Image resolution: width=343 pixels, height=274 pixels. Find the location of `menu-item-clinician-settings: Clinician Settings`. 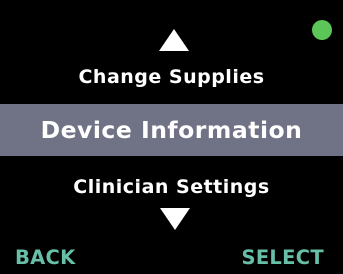

menu-item-clinician-settings: Clinician Settings is located at coordinates (171, 187).